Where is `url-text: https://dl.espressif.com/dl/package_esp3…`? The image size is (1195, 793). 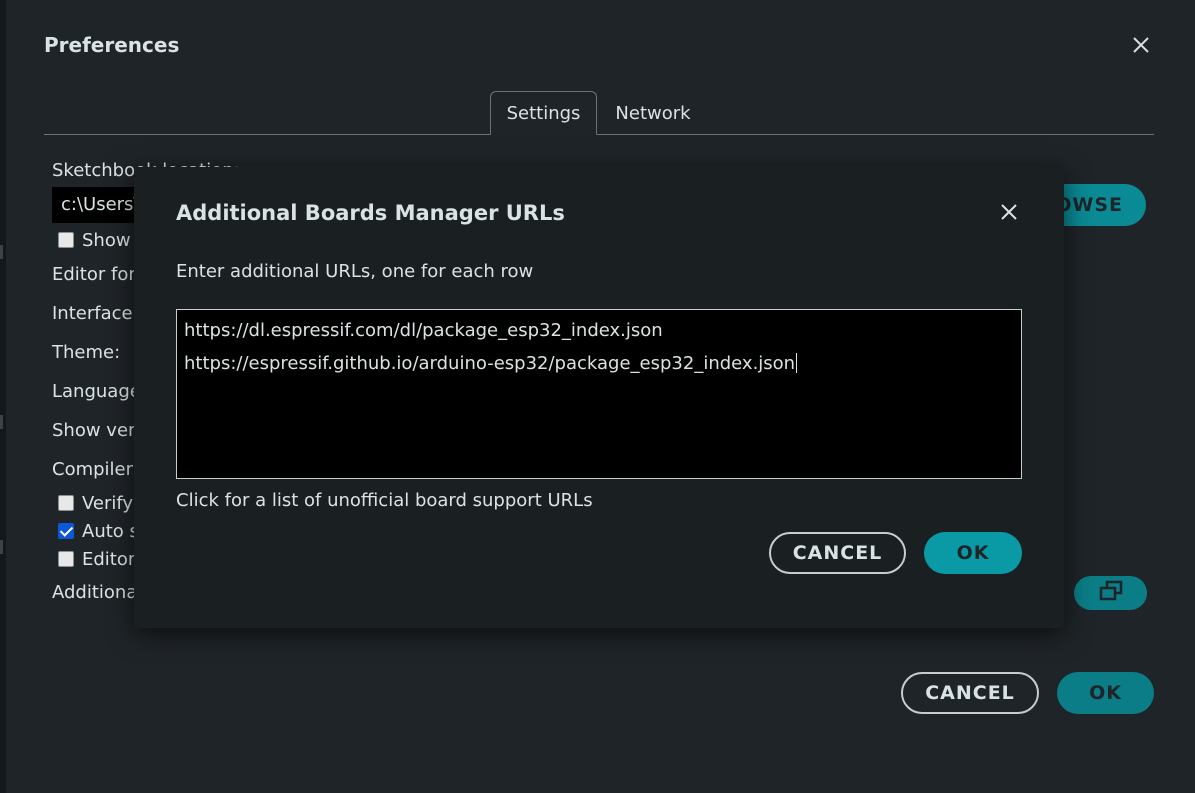 url-text: https://dl.espressif.com/dl/package_esp3… is located at coordinates (423, 330).